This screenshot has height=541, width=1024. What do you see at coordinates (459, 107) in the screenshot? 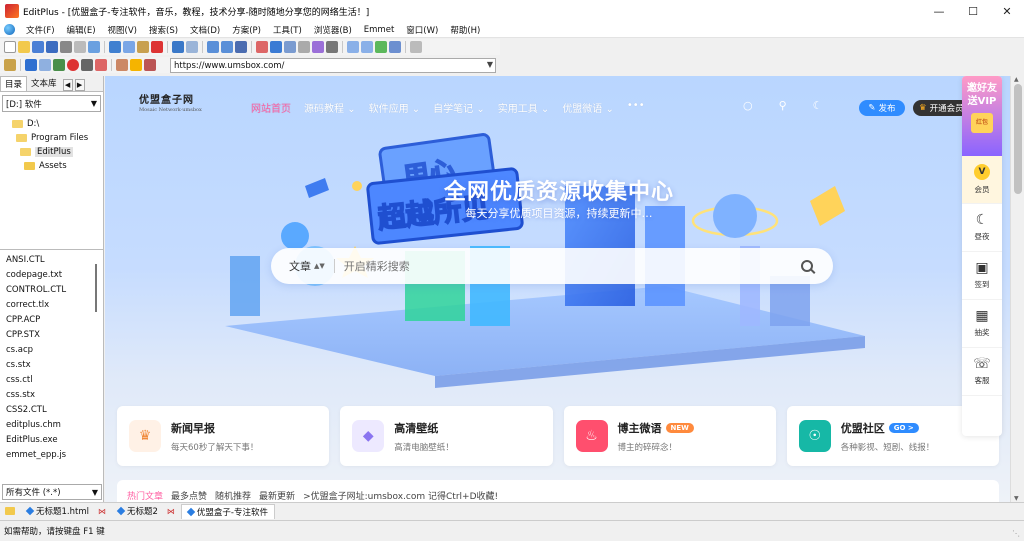
I see `nav-notes: 自学笔记 ⌄` at bounding box center [459, 107].